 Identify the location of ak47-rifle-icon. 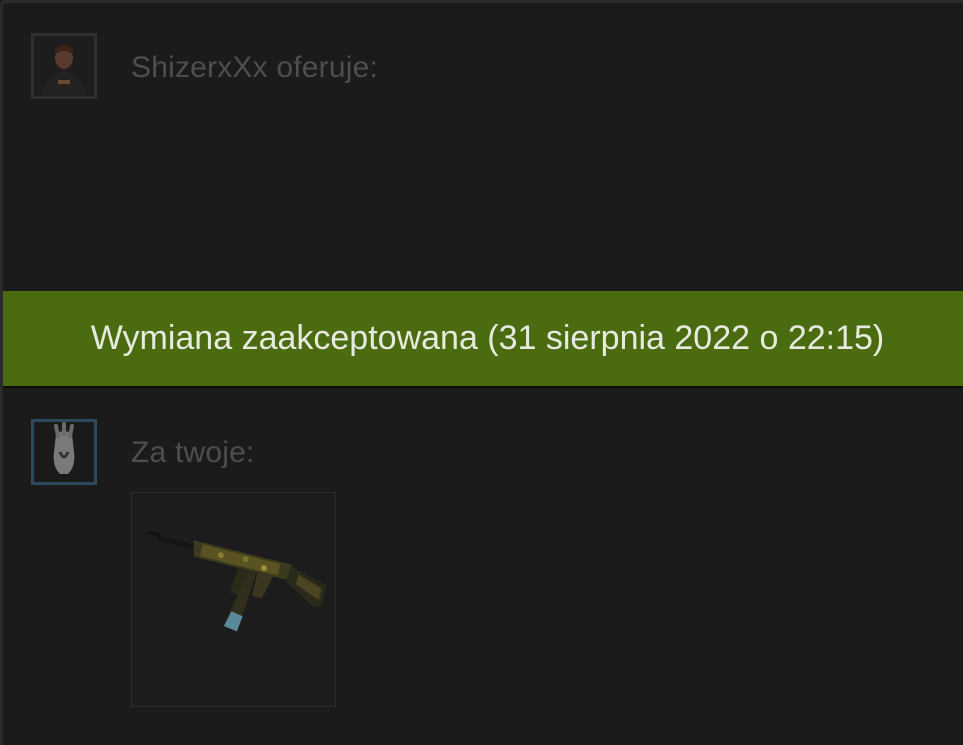
(237, 581).